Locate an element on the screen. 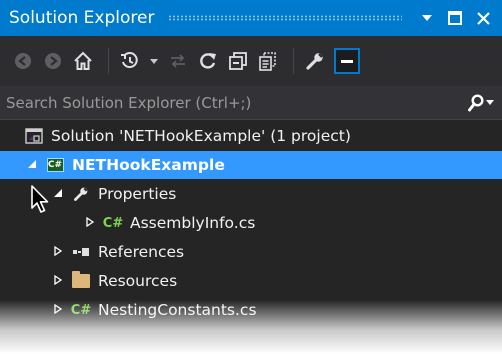  collapse-all-button is located at coordinates (238, 61).